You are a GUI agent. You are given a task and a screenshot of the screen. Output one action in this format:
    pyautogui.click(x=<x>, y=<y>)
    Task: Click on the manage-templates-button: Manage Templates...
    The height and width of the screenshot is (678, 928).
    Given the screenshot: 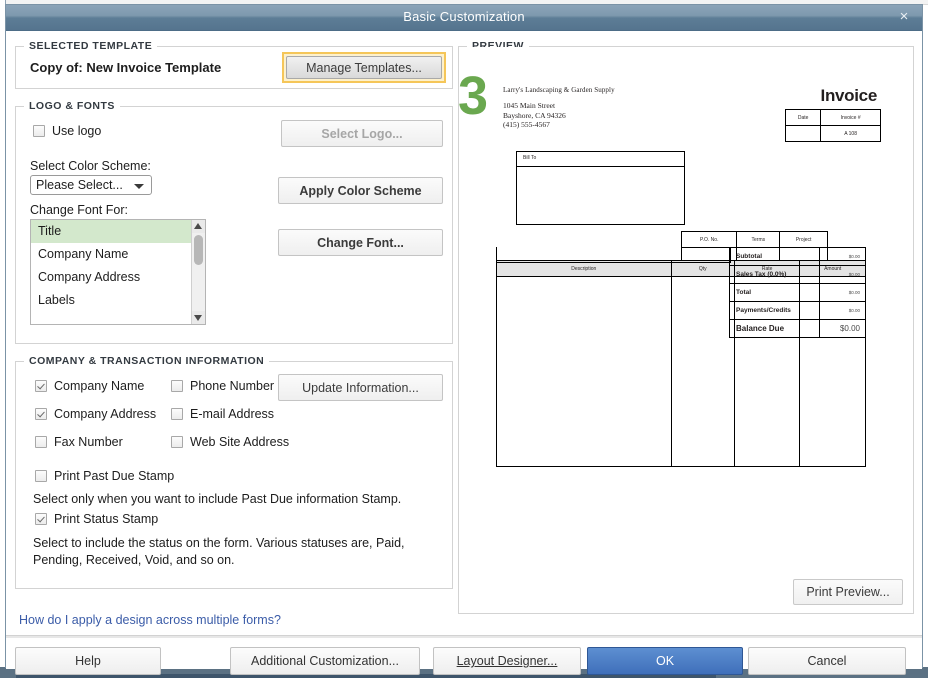 What is the action you would take?
    pyautogui.click(x=364, y=67)
    